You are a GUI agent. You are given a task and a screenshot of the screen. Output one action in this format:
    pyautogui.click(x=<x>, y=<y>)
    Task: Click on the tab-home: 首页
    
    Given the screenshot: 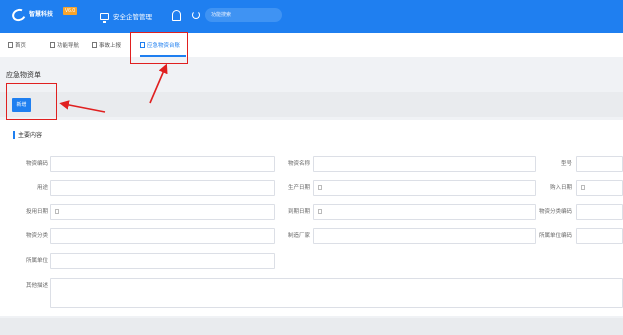 What is the action you would take?
    pyautogui.click(x=17, y=45)
    